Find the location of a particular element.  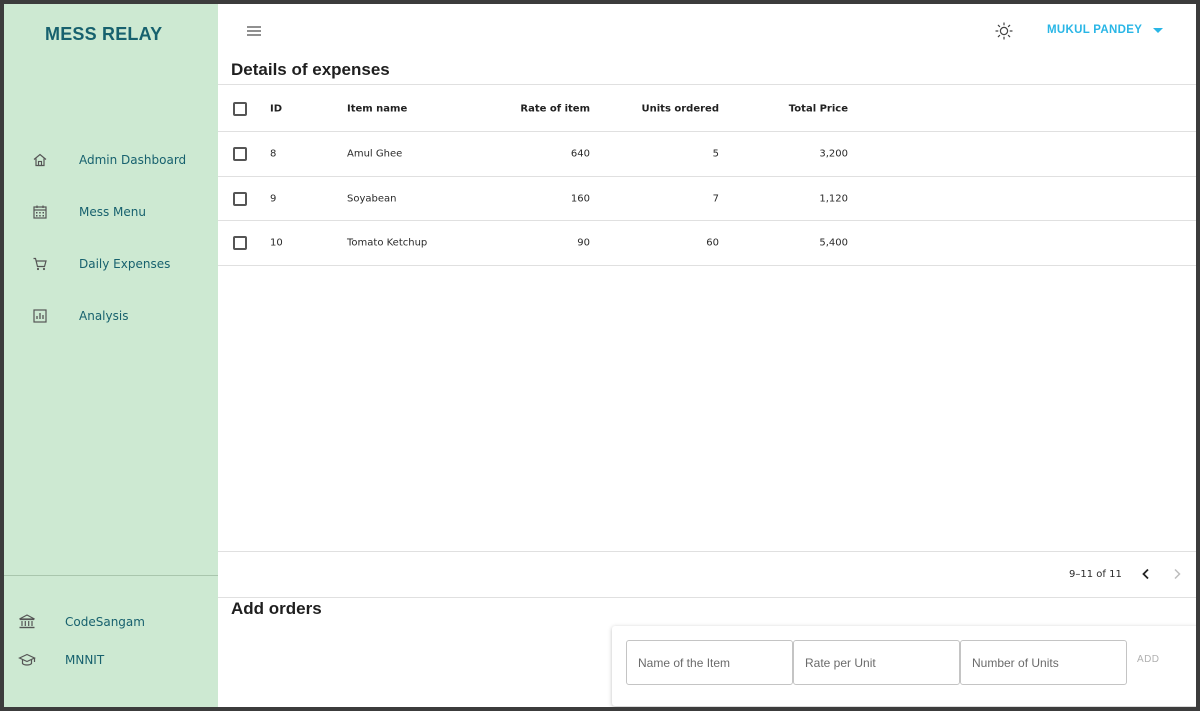

cell-units: 7 is located at coordinates (715, 199).